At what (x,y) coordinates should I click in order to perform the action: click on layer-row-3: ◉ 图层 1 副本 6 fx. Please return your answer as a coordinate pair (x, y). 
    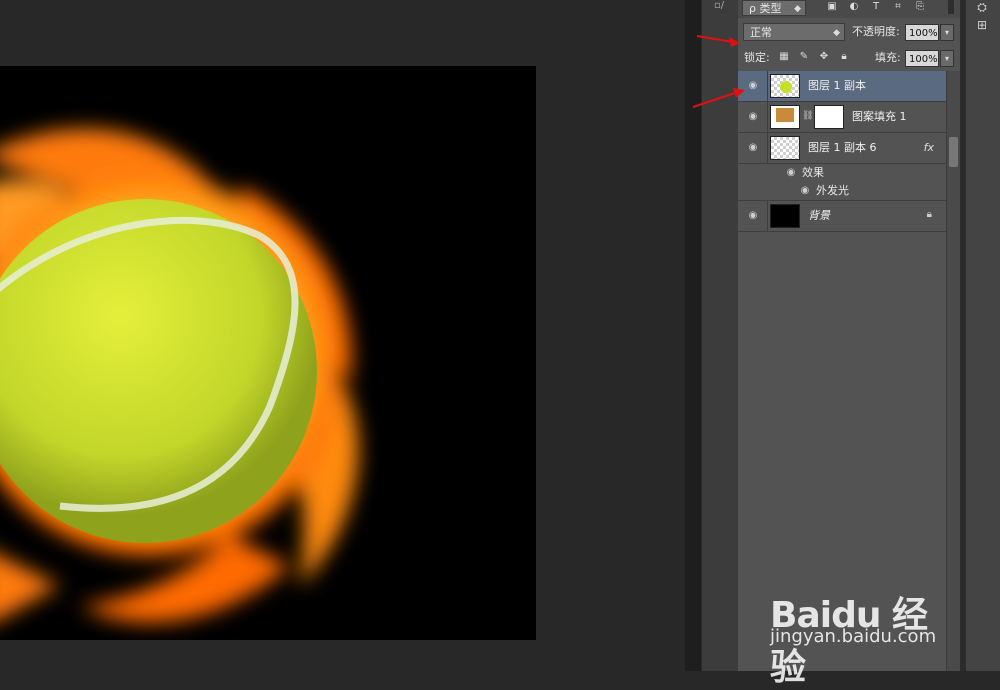
    Looking at the image, I should click on (842, 148).